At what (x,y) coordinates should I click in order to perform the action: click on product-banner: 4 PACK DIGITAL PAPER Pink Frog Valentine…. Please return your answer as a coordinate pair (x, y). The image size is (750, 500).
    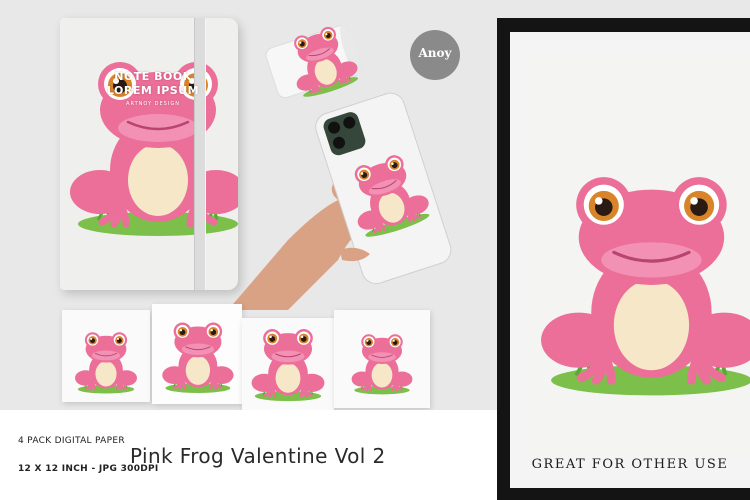
    Looking at the image, I should click on (248, 455).